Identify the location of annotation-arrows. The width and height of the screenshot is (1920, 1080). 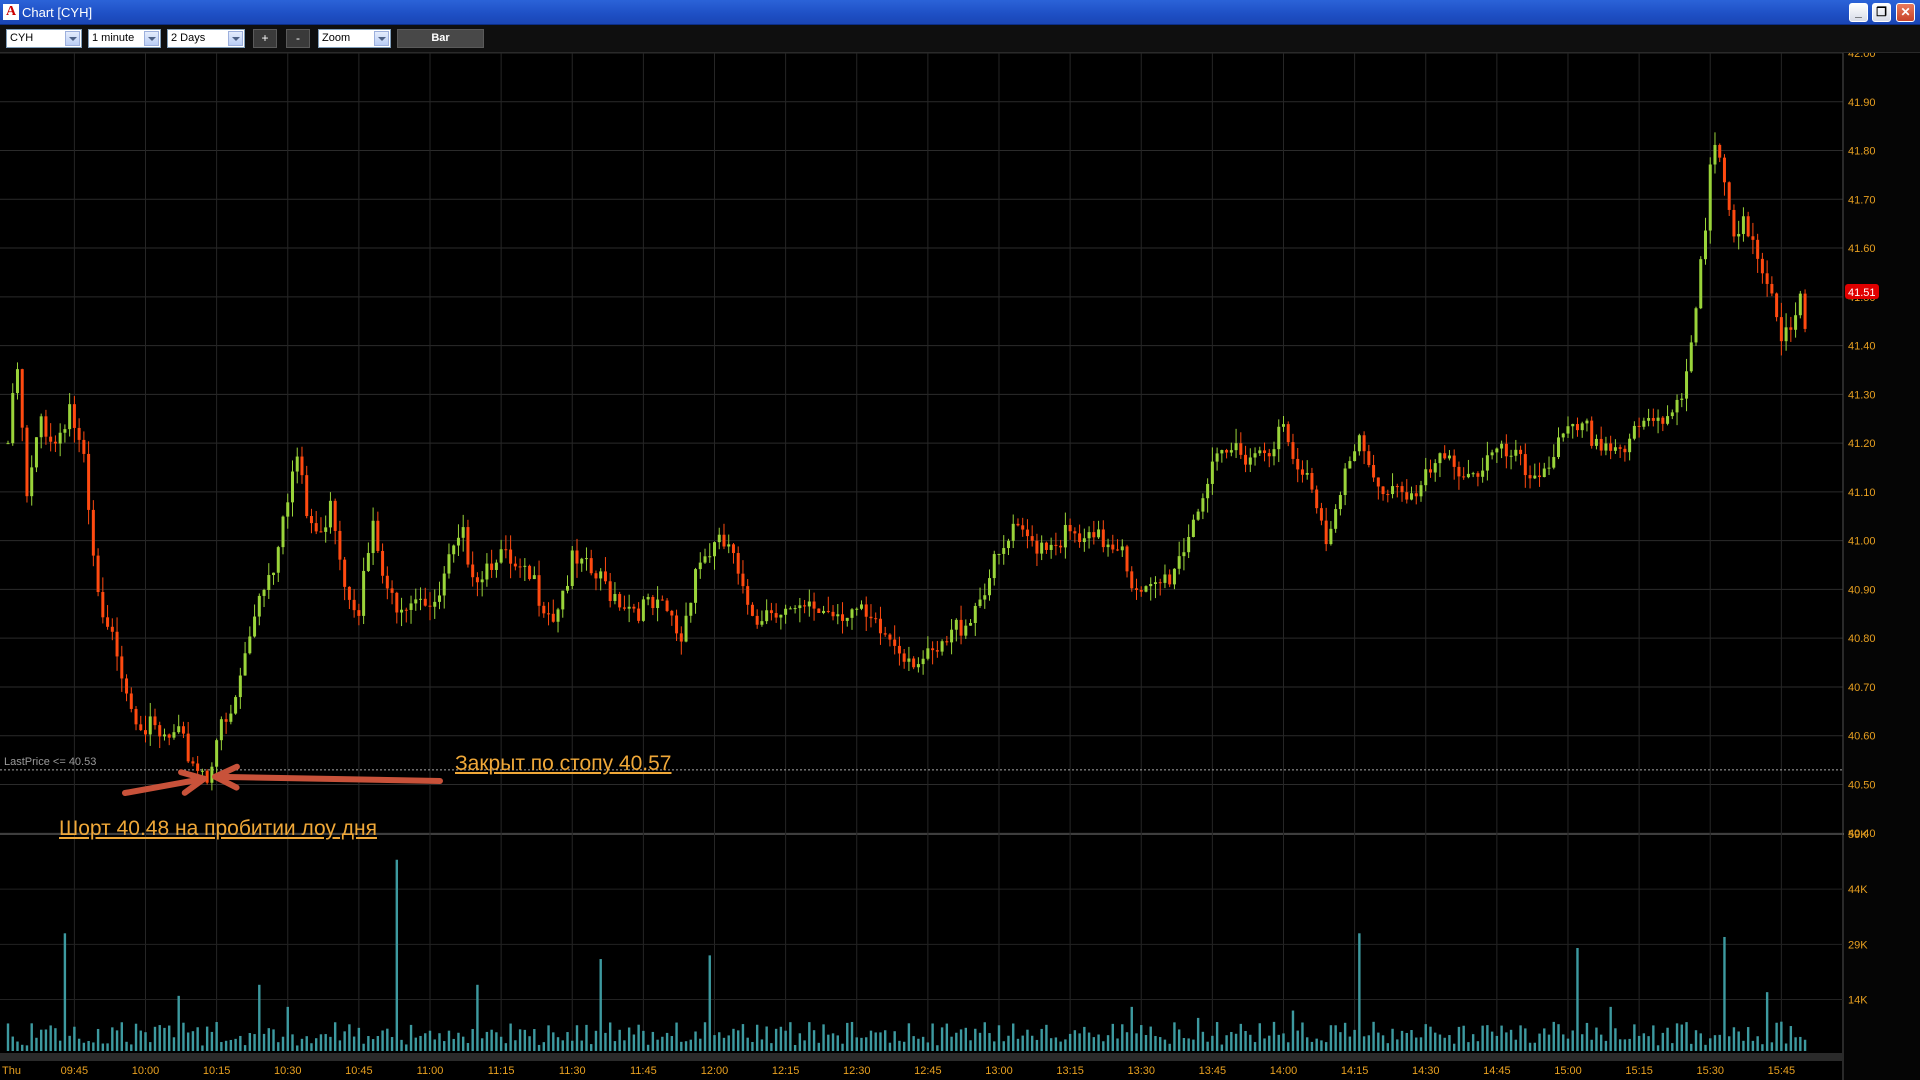
(282, 779).